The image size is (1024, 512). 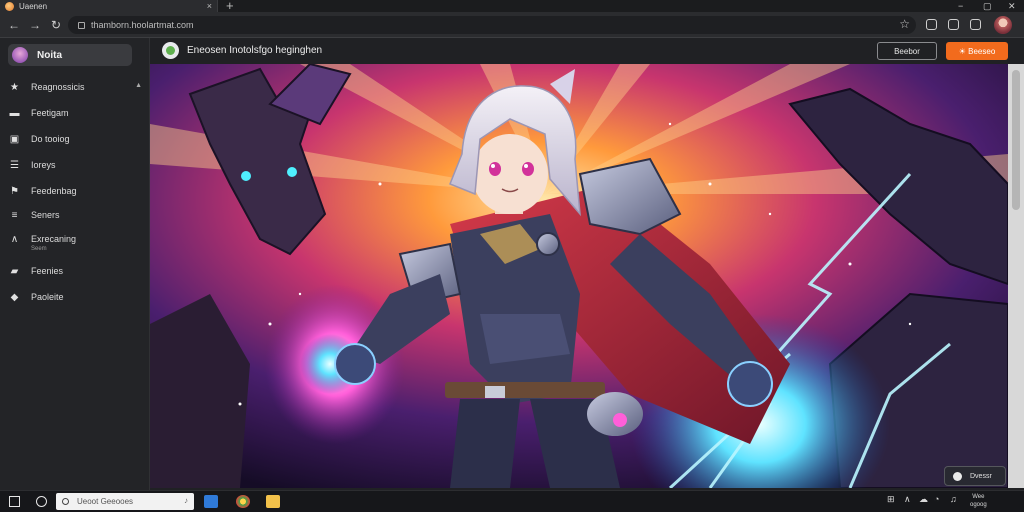 I want to click on back-button: ←, so click(x=14, y=25).